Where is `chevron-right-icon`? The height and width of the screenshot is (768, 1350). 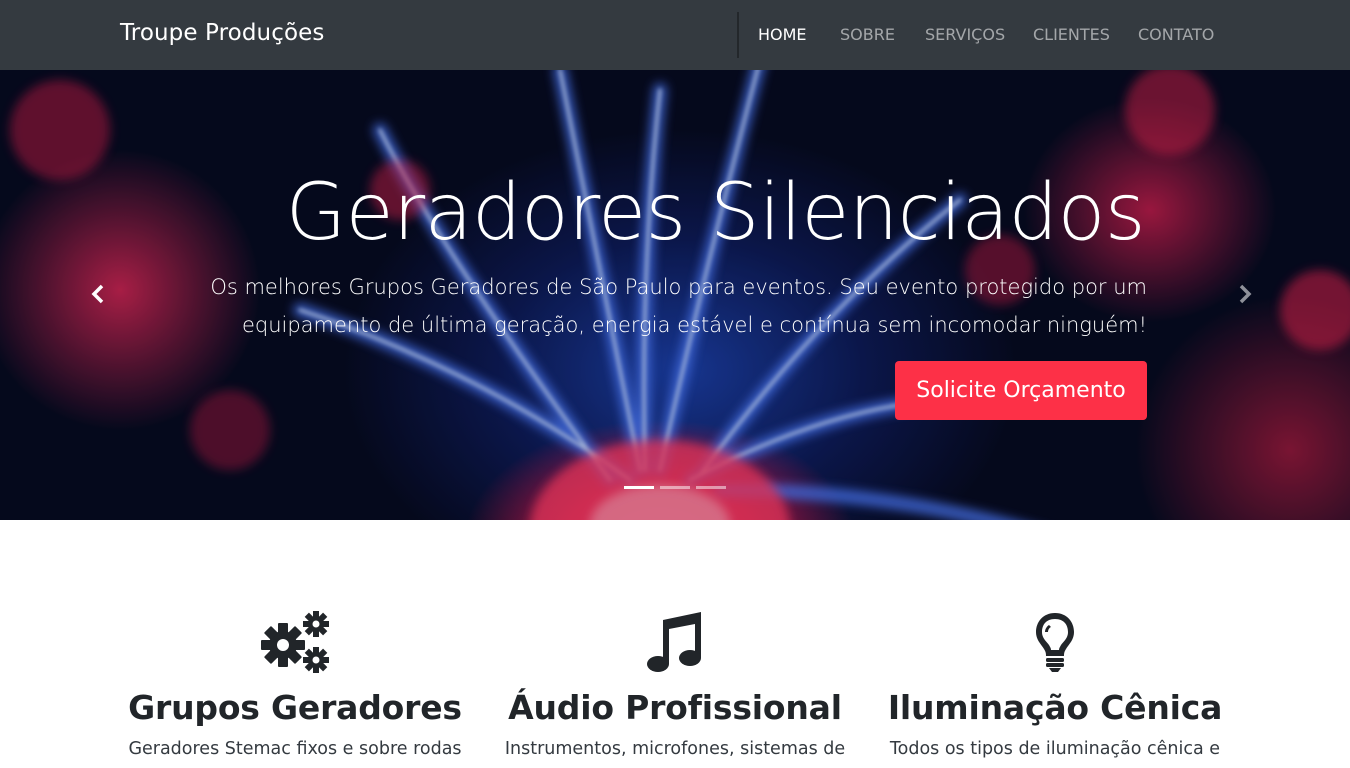
chevron-right-icon is located at coordinates (1245, 294).